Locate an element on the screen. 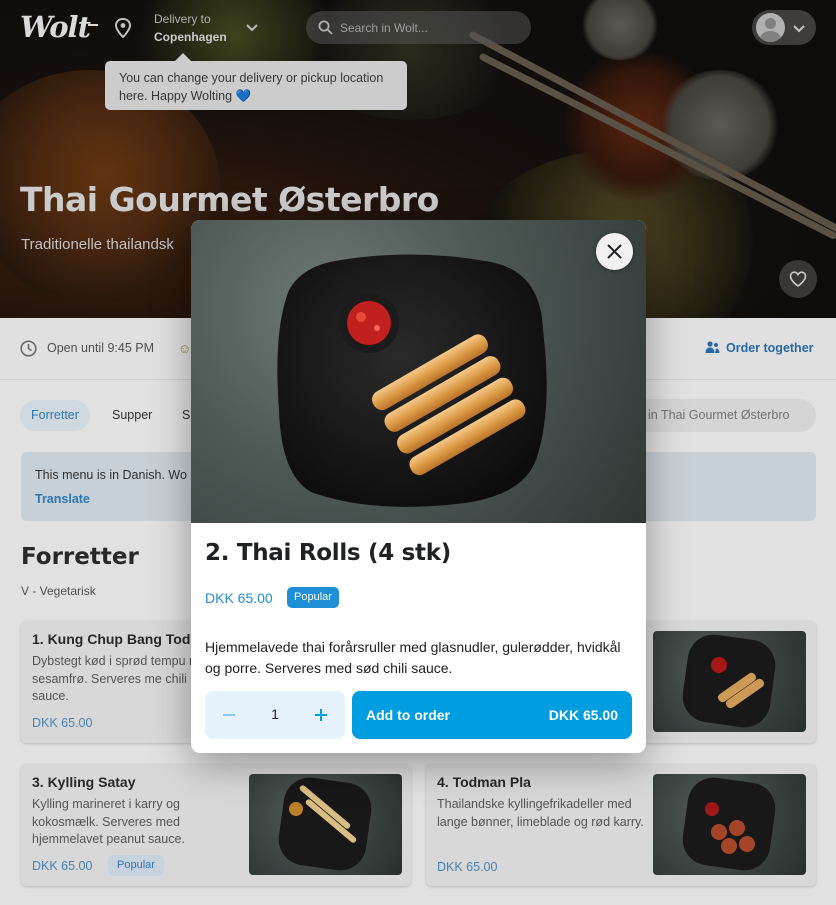  close-icon is located at coordinates (614, 251).